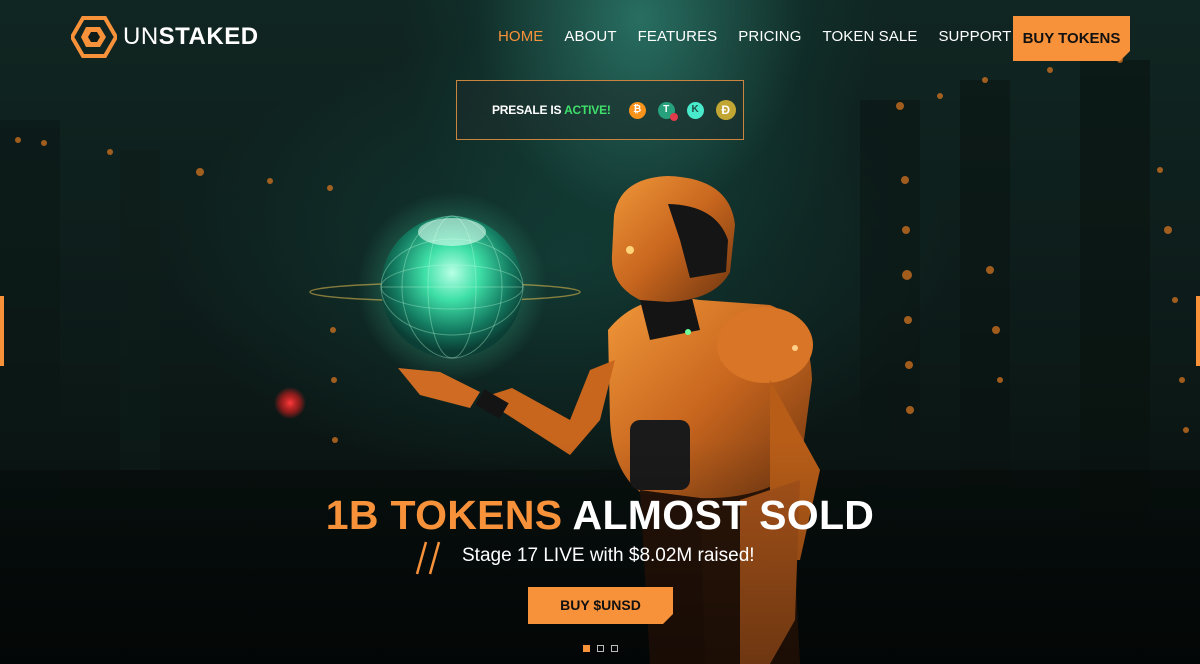 This screenshot has height=664, width=1200. Describe the element at coordinates (608, 555) in the screenshot. I see `hero-subline: Stage 17 LIVE with $8.02M raised!` at that location.